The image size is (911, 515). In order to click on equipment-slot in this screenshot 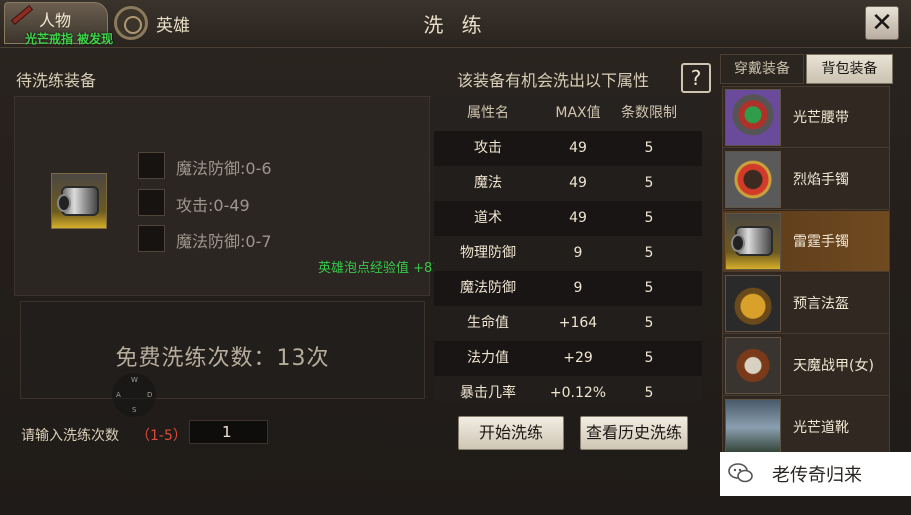, I will do `click(79, 201)`.